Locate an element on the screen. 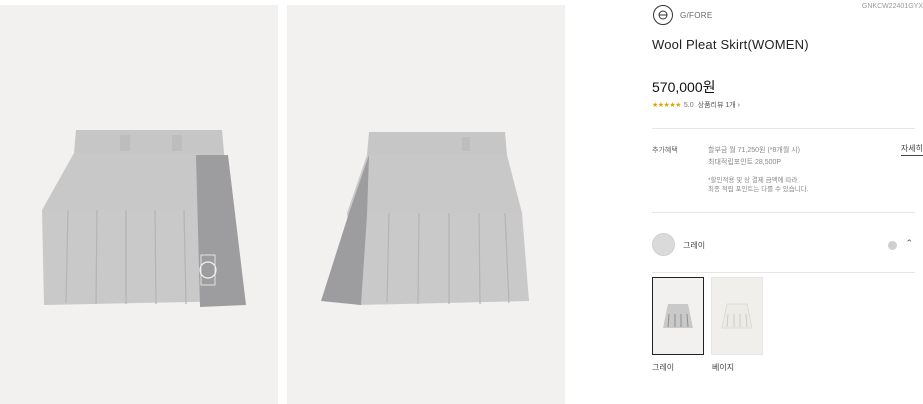 This screenshot has height=404, width=923. benefit-label: 추가혜택 is located at coordinates (665, 150).